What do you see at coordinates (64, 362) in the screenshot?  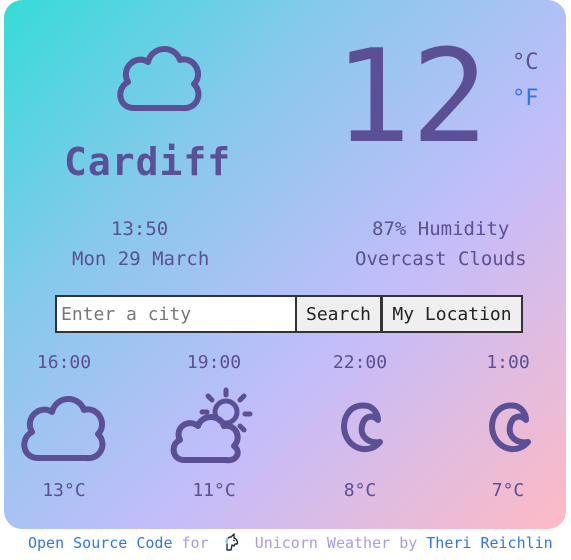 I see `forecast-time: 16:00` at bounding box center [64, 362].